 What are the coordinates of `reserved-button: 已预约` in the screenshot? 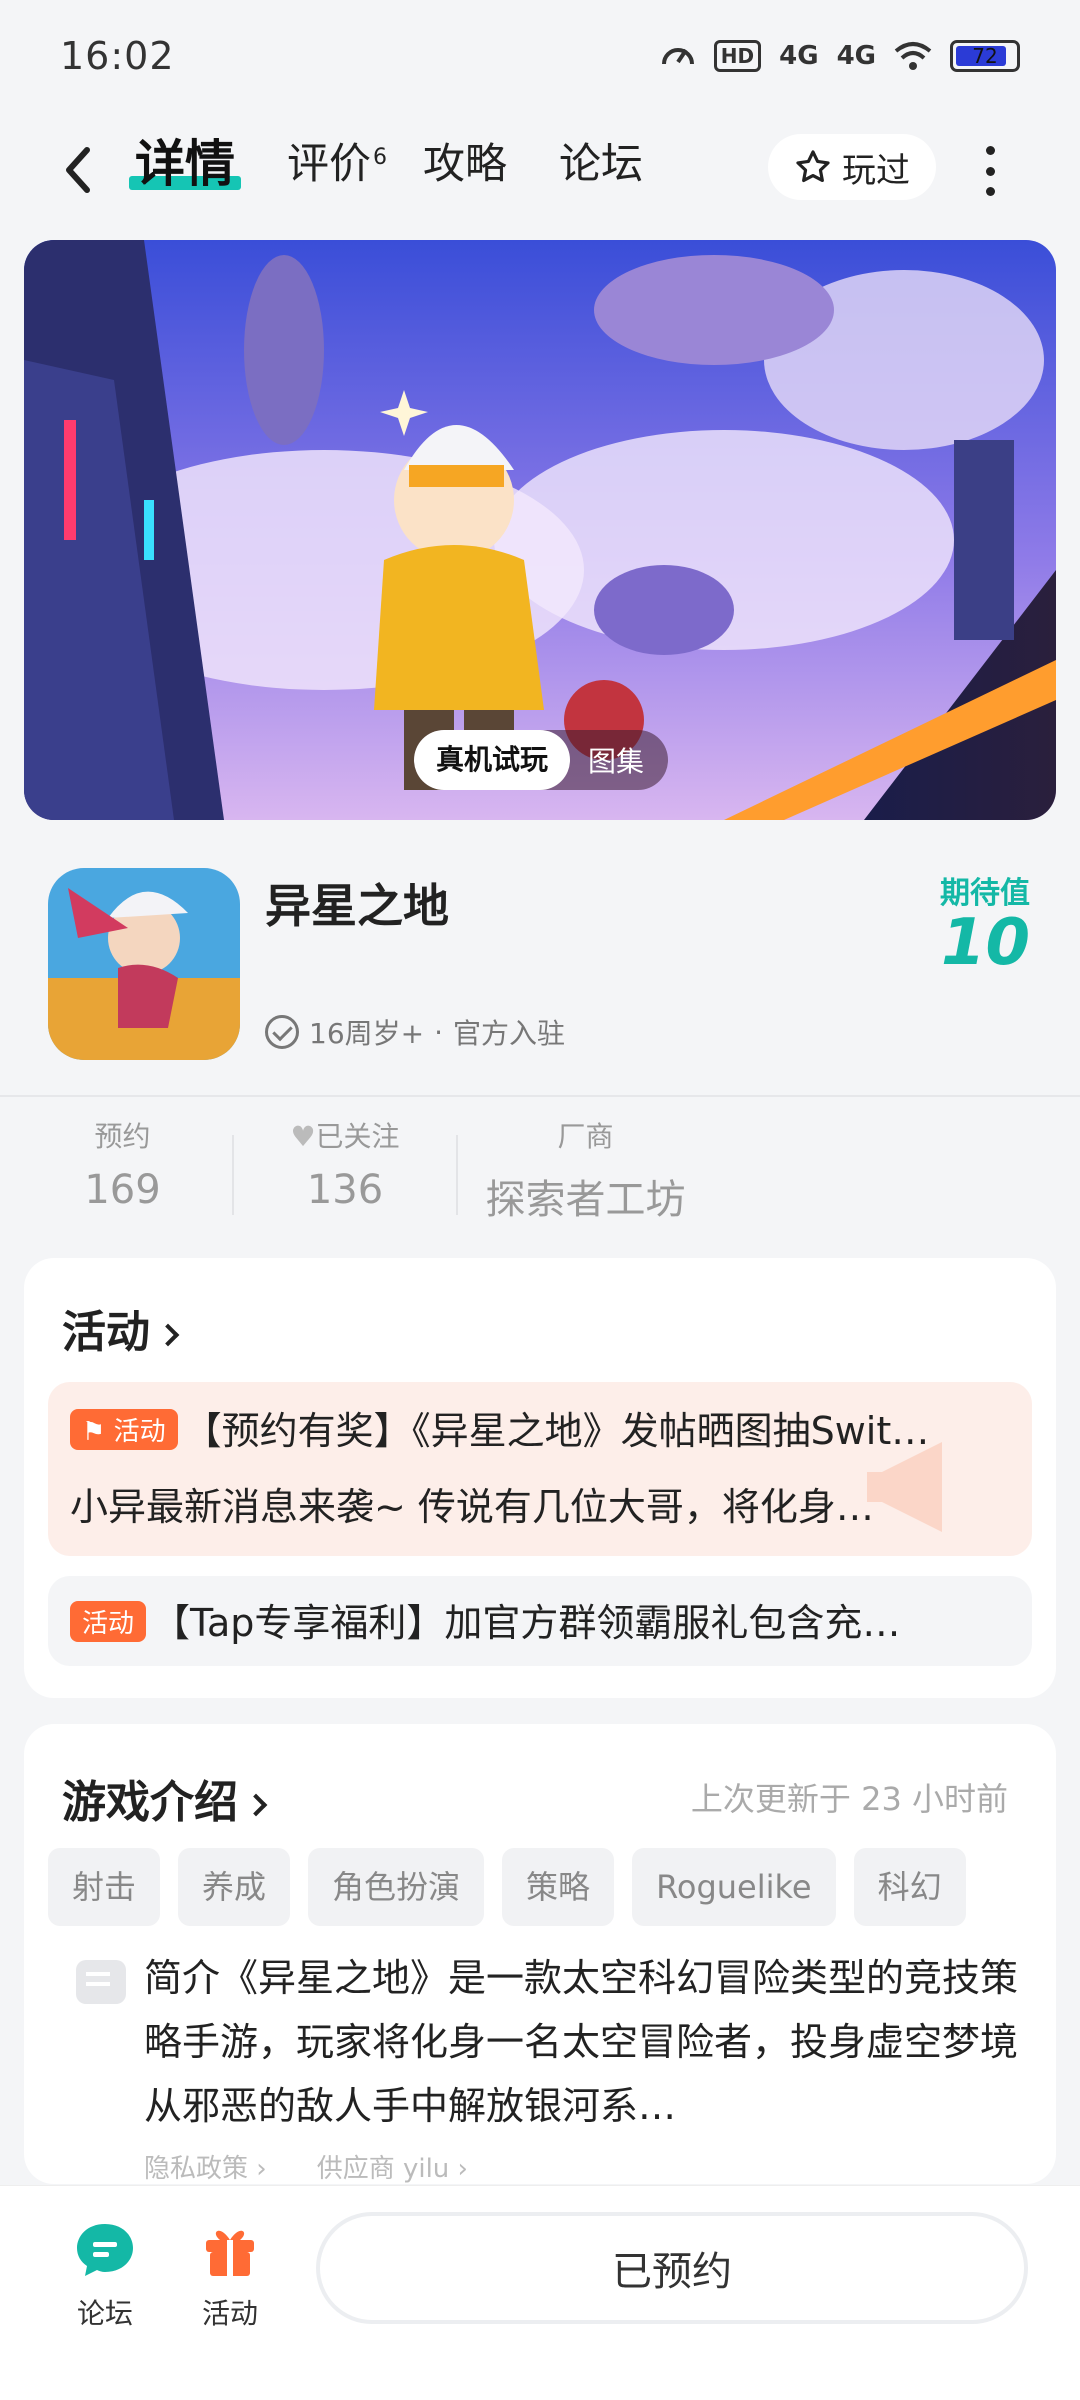 It's located at (672, 2268).